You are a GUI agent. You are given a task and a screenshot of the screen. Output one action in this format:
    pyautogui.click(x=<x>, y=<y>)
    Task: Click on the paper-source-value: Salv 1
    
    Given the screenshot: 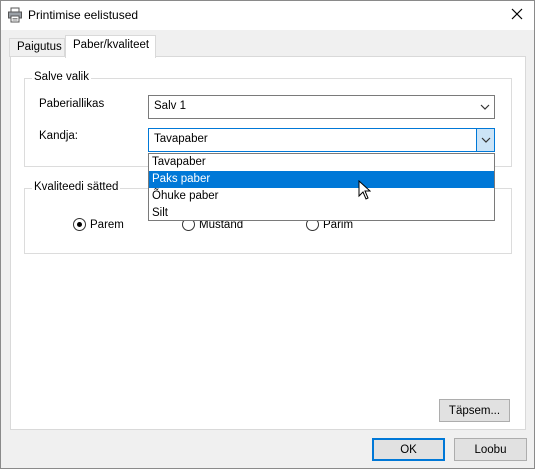 What is the action you would take?
    pyautogui.click(x=170, y=106)
    